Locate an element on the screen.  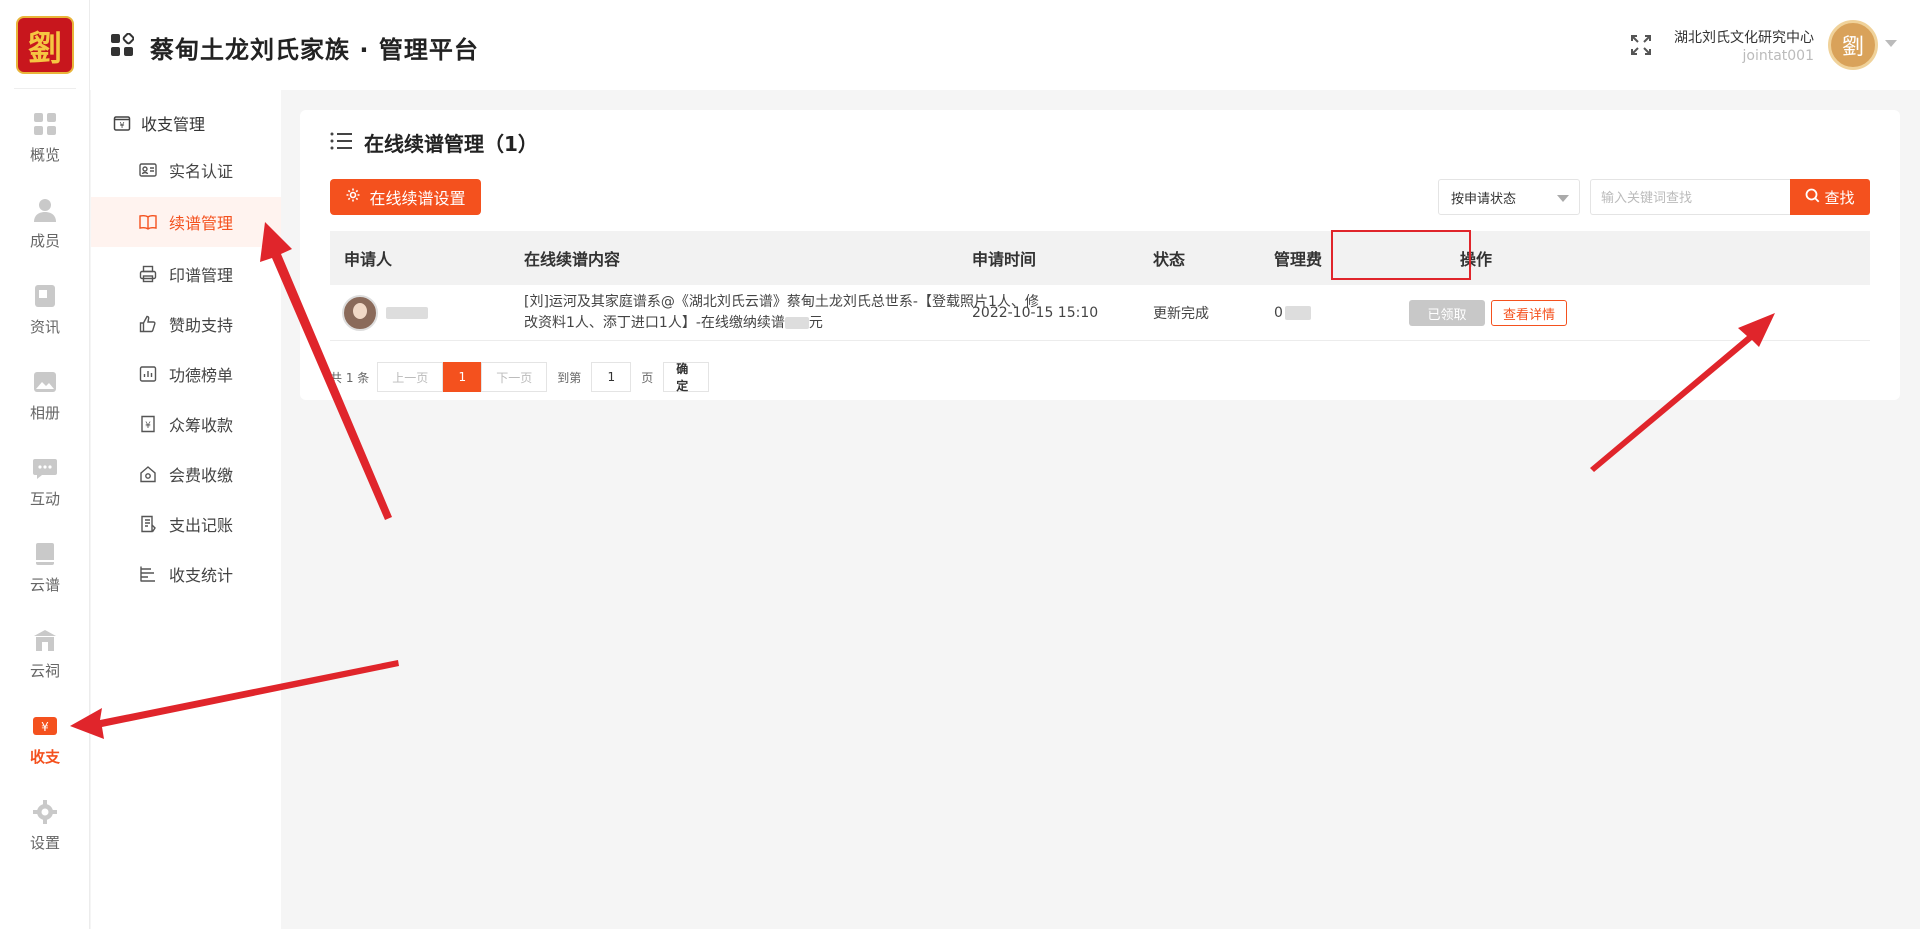
submenu-item-print: 印谱管理 is located at coordinates (186, 274).